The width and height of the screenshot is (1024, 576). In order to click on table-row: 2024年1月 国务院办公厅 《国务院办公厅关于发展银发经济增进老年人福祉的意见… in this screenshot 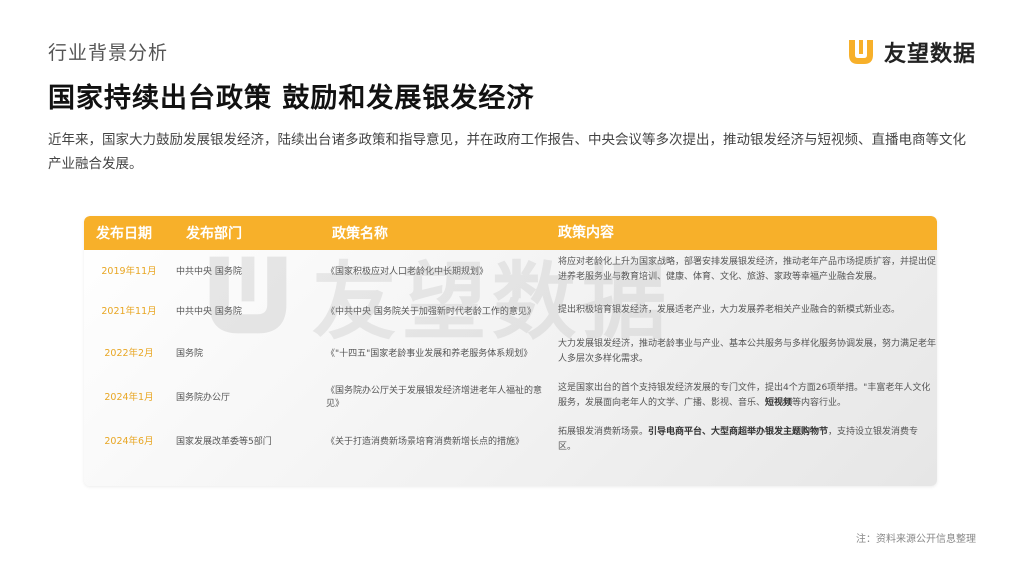, I will do `click(510, 396)`.